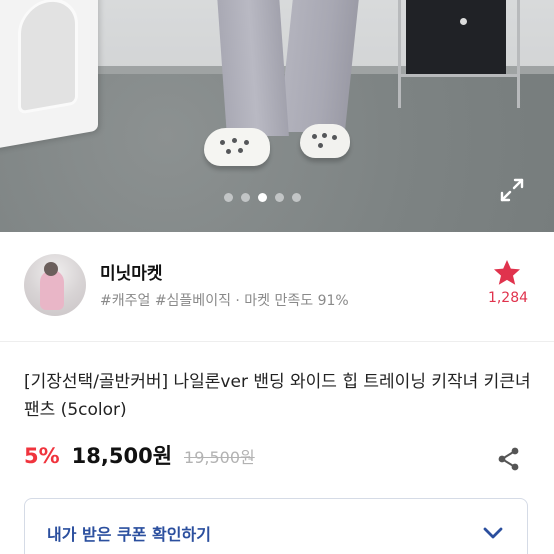  Describe the element at coordinates (253, 68) in the screenshot. I see `pants-left-leg` at that location.